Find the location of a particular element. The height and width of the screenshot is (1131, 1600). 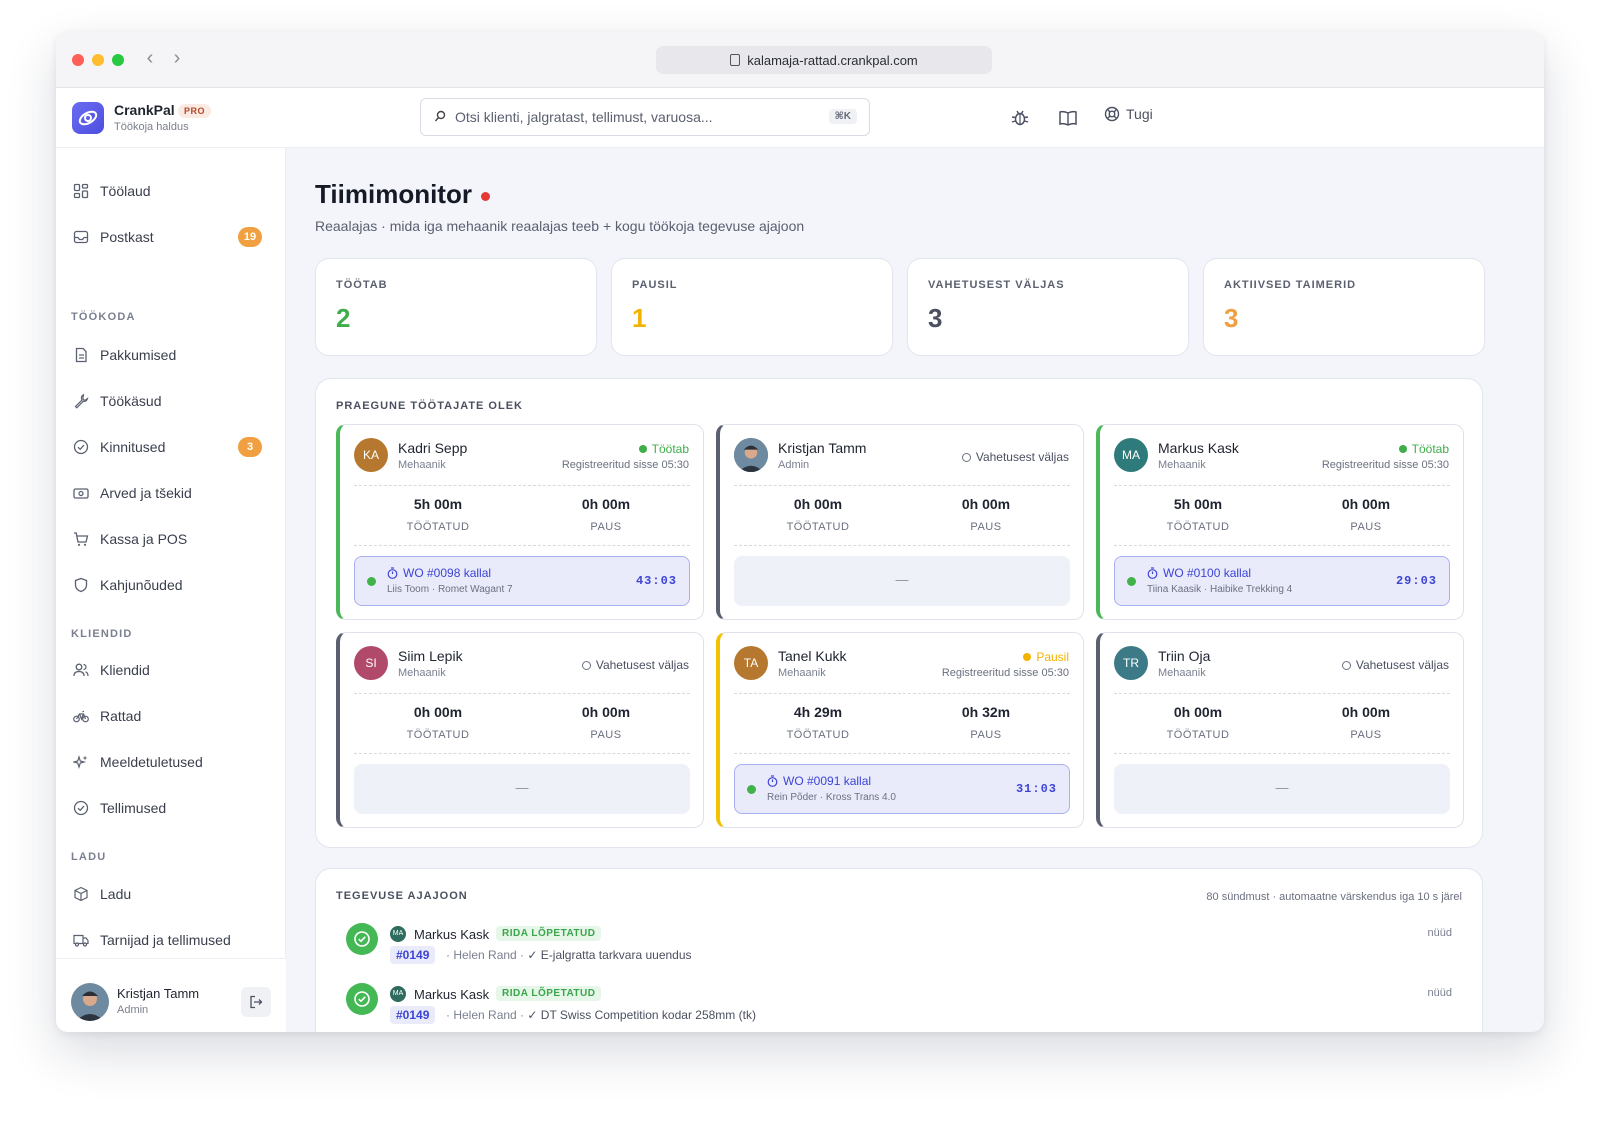

avatar: TA is located at coordinates (751, 663).